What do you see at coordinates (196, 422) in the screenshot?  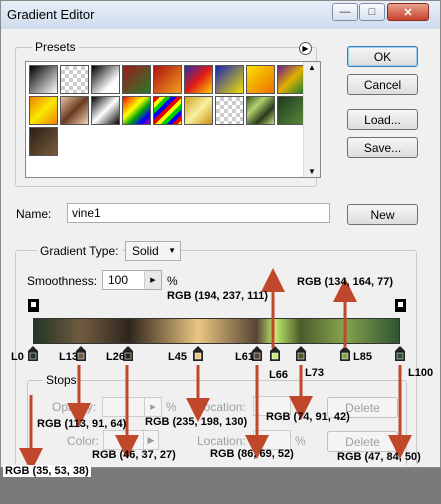 I see `annotation-l45: RGB (235, 198, 130)` at bounding box center [196, 422].